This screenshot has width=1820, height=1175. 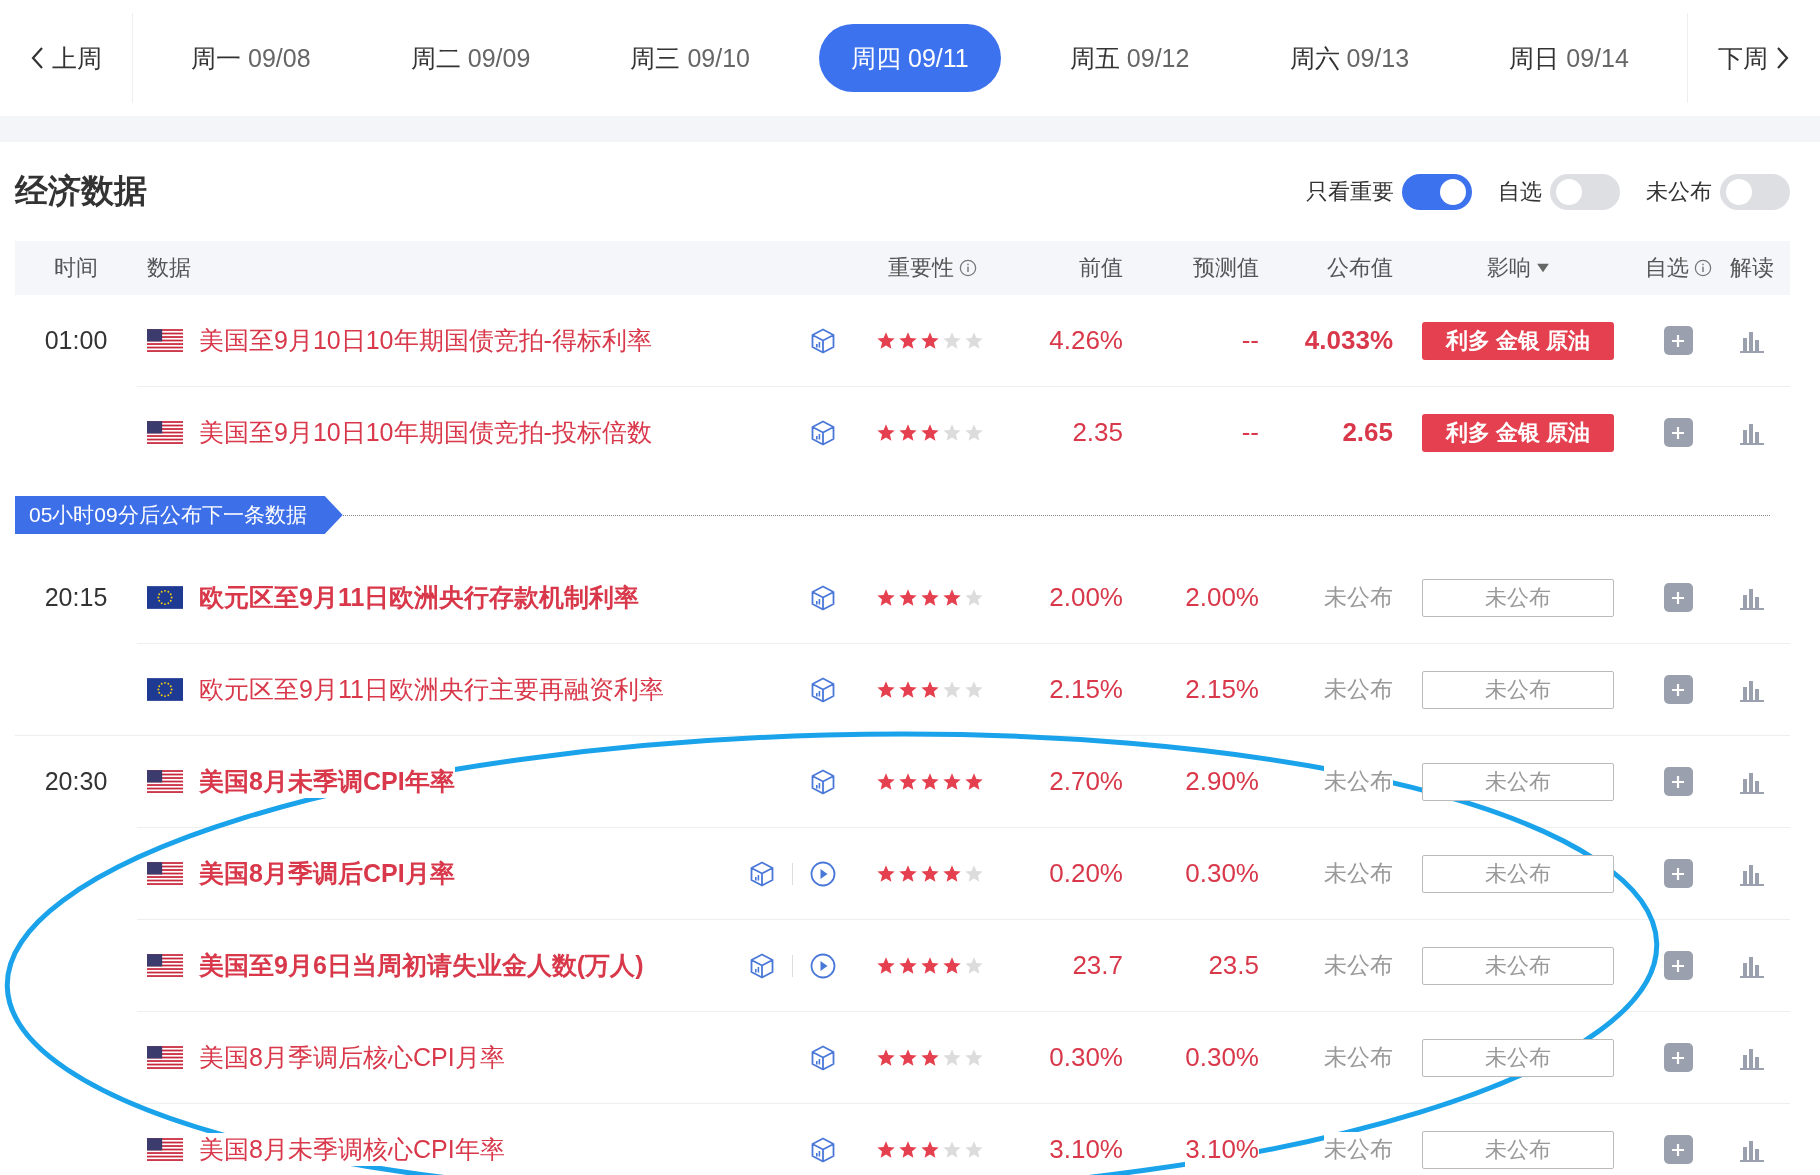 I want to click on filter-label: 只看重要, so click(x=1350, y=191).